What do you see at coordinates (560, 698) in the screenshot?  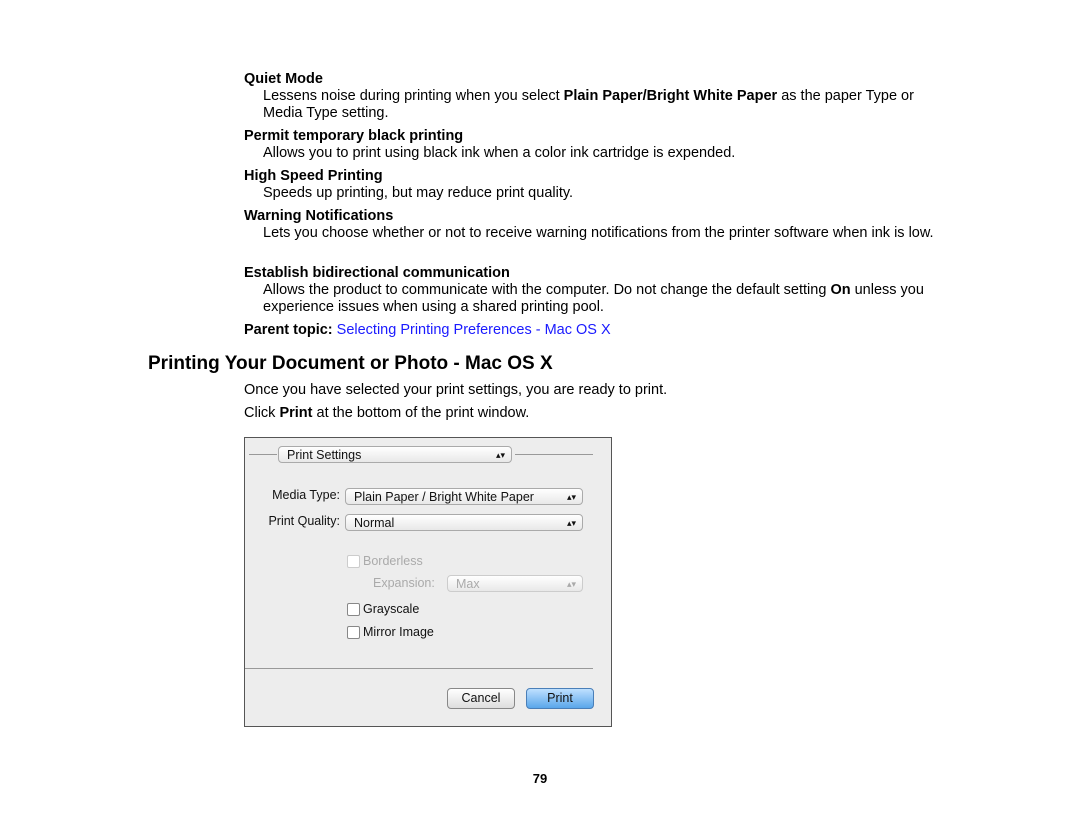 I see `print-button: Print` at bounding box center [560, 698].